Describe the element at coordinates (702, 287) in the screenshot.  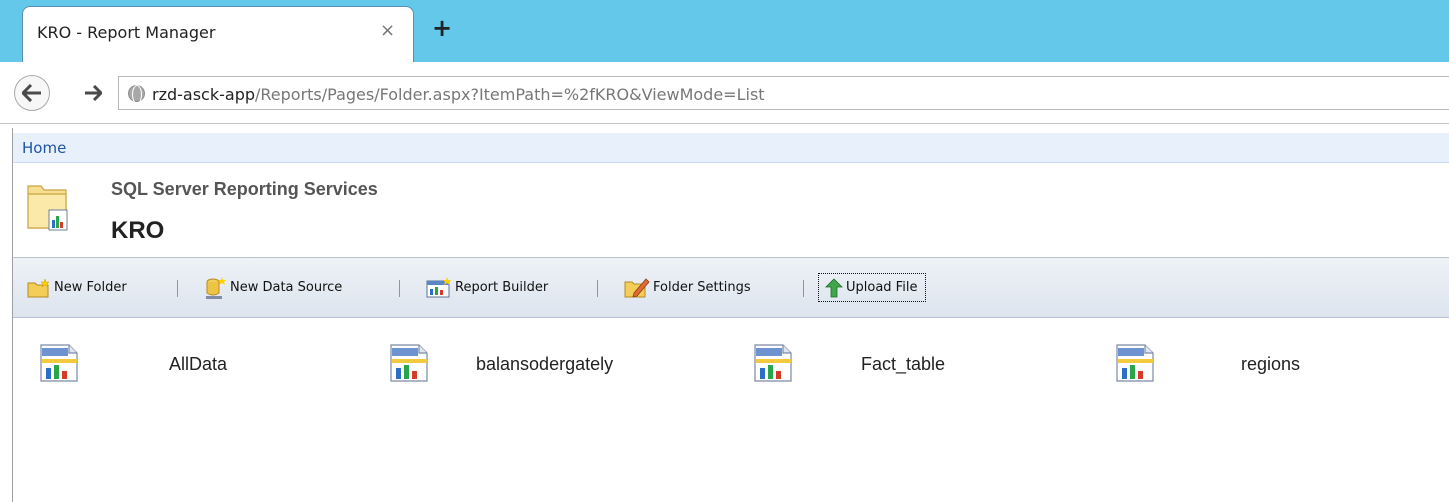
I see `folder-settings-label: Folder Settings` at that location.